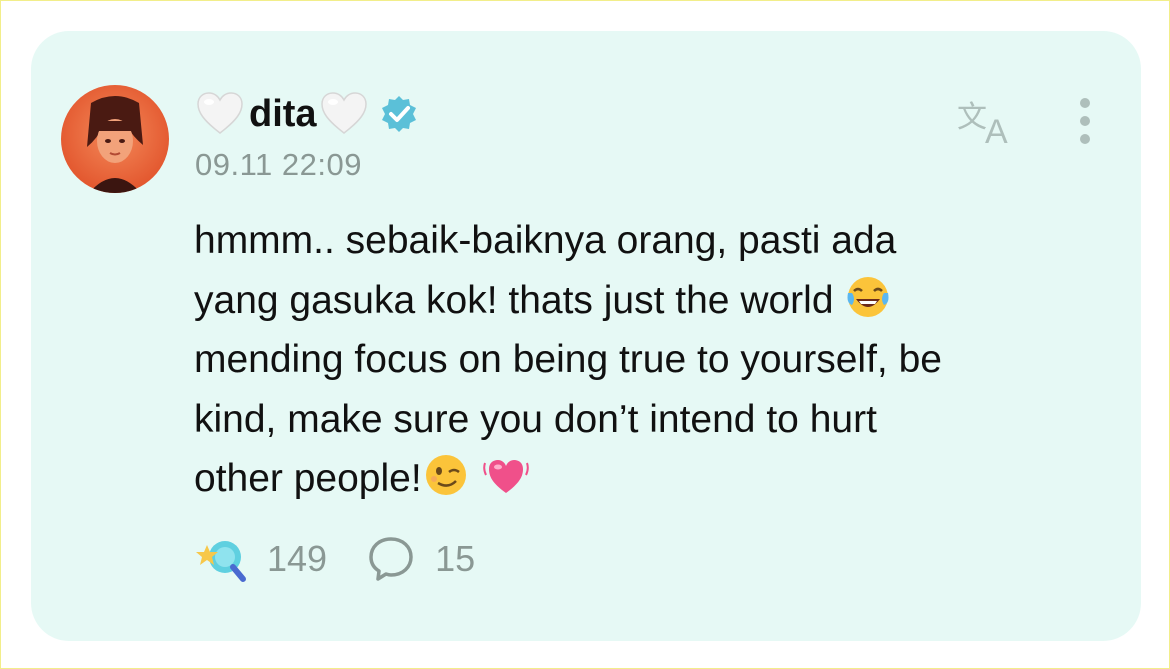  I want to click on speech-bubble-icon, so click(391, 559).